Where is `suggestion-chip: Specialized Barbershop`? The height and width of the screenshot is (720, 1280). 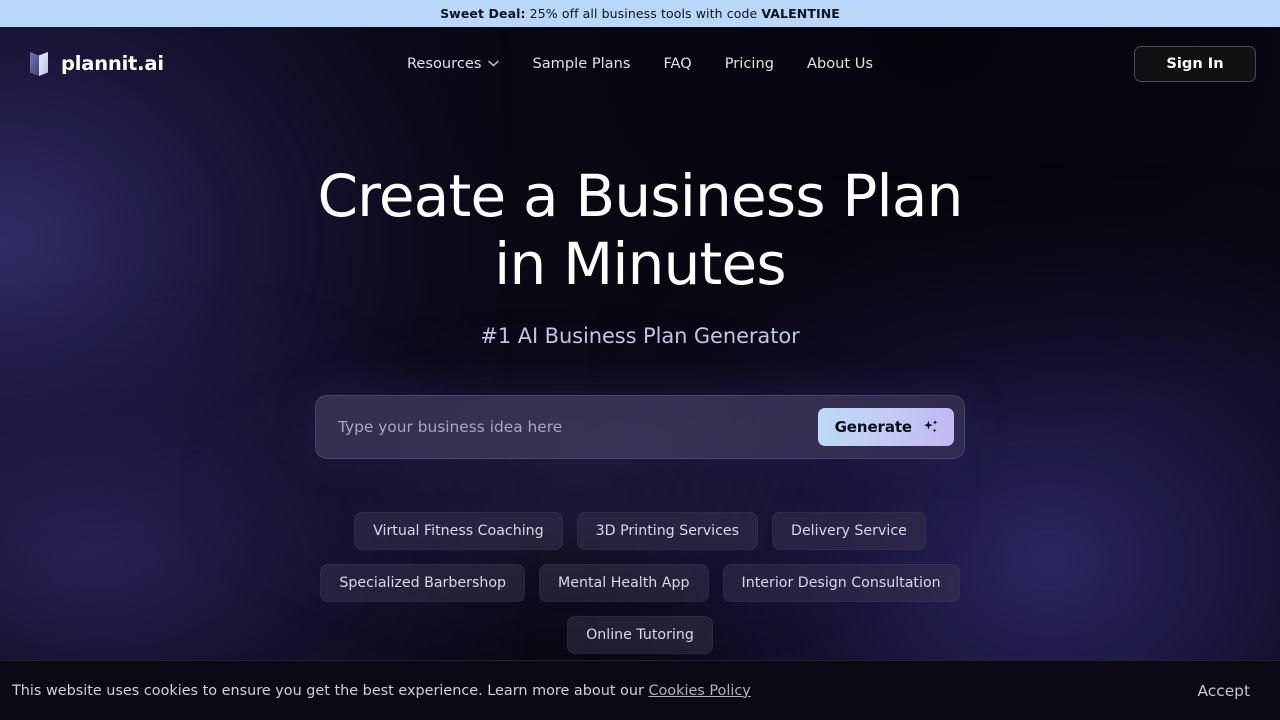
suggestion-chip: Specialized Barbershop is located at coordinates (423, 583).